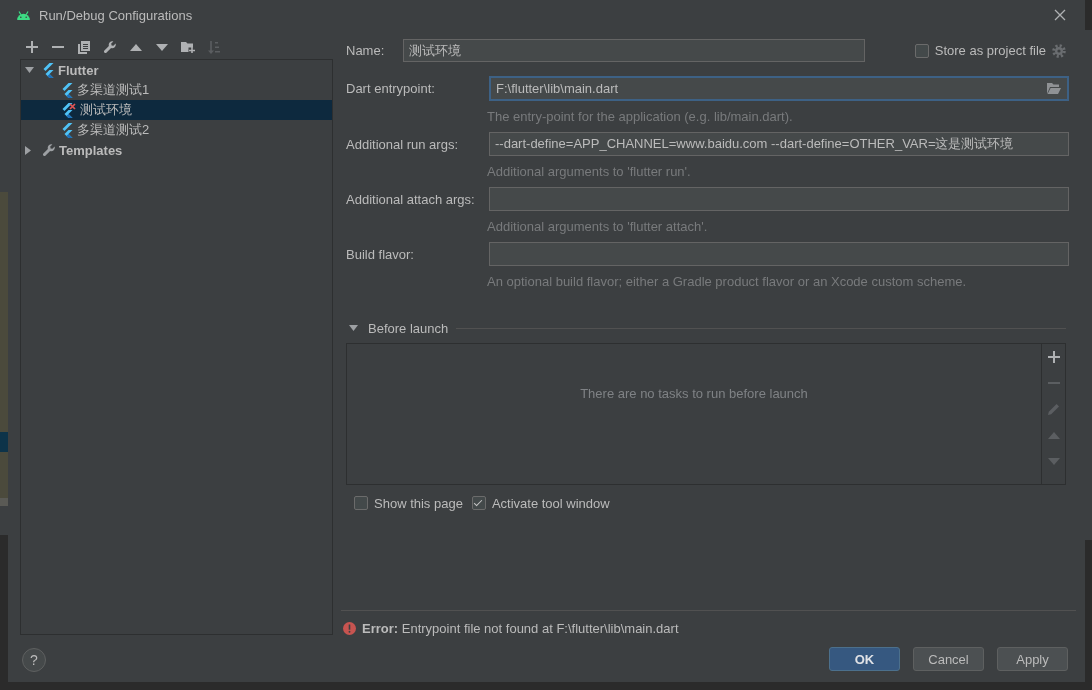 Image resolution: width=1092 pixels, height=690 pixels. Describe the element at coordinates (779, 88) in the screenshot. I see `file-path-field: F:\flutter\lib\main.dart` at that location.